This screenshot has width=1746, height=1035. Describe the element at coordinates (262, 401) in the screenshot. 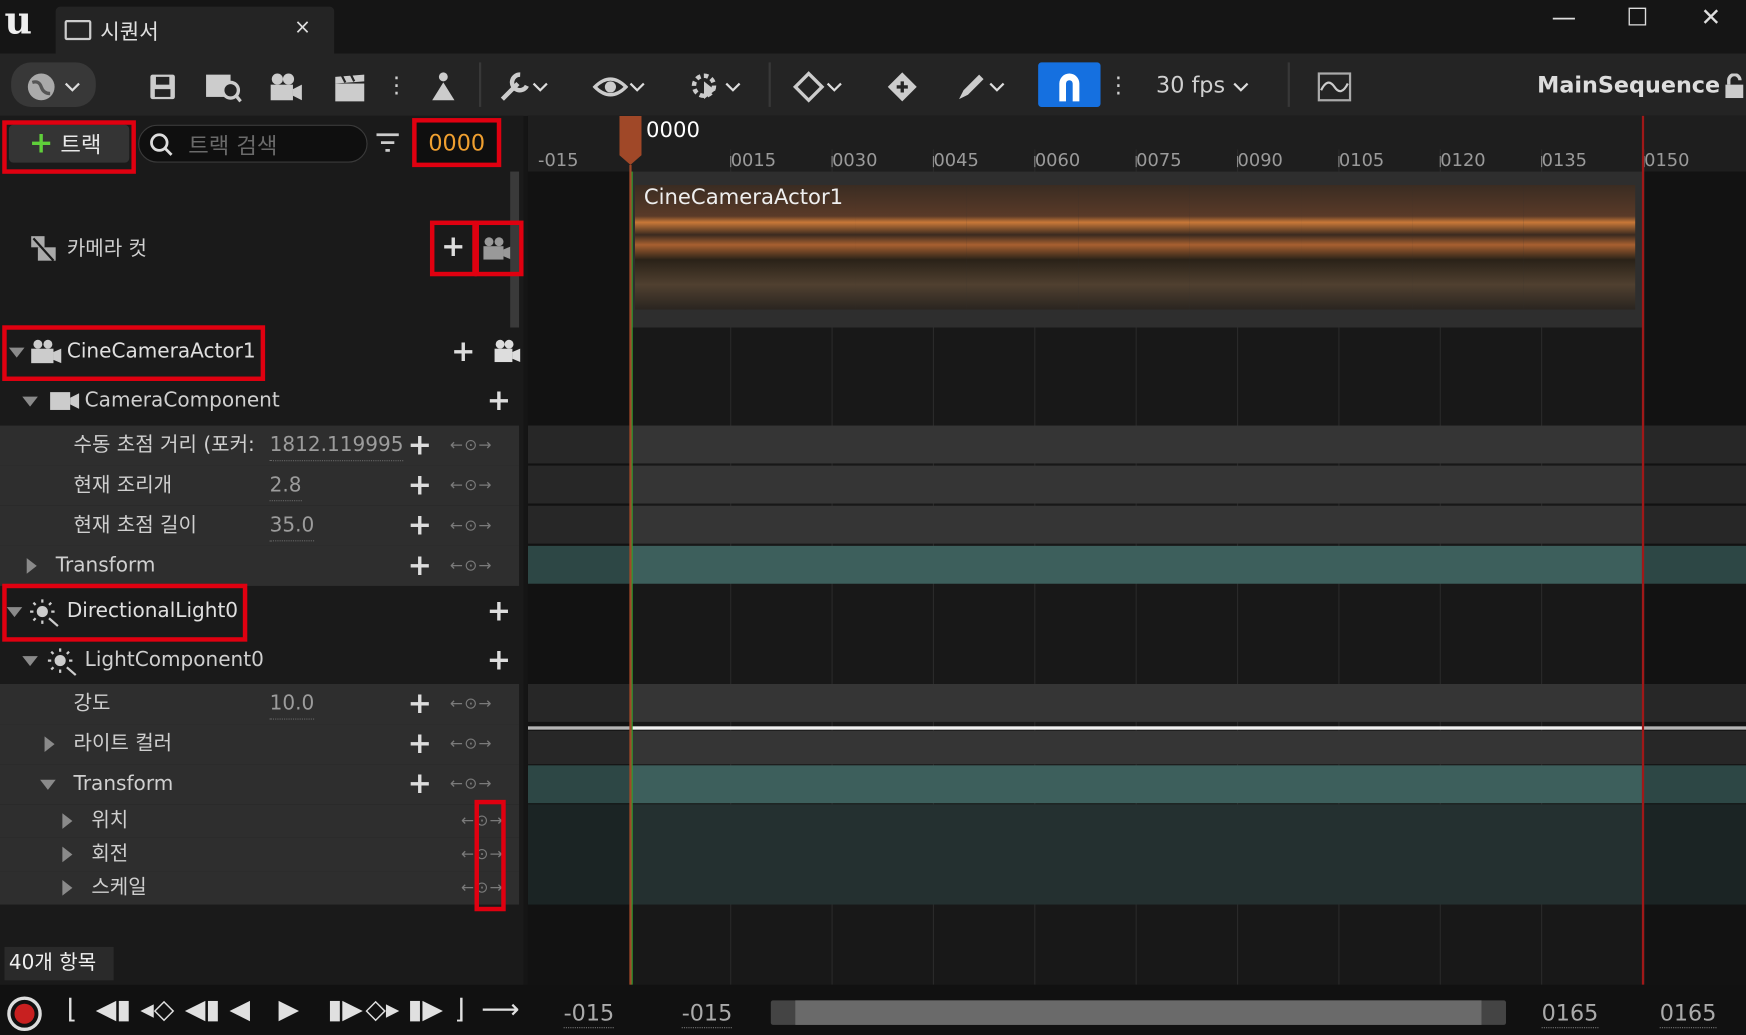

I see `camera-component-track: CameraComponent +` at that location.